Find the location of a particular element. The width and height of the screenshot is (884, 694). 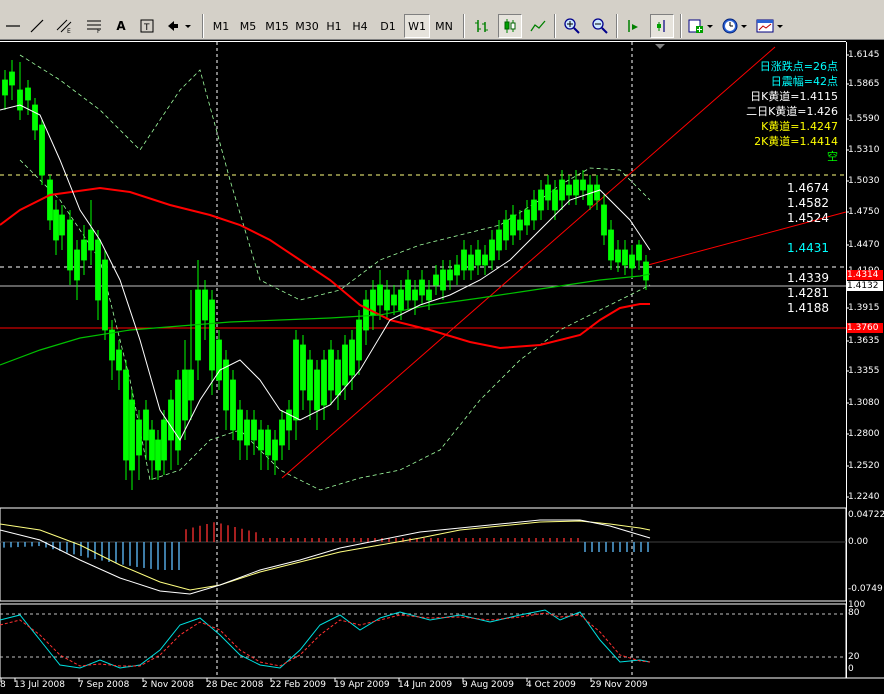

level-label: 1.4281 is located at coordinates (808, 293).